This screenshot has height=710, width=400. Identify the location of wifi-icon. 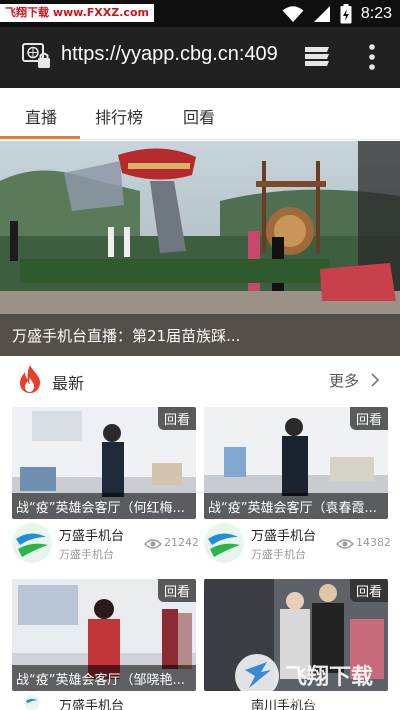
(293, 14).